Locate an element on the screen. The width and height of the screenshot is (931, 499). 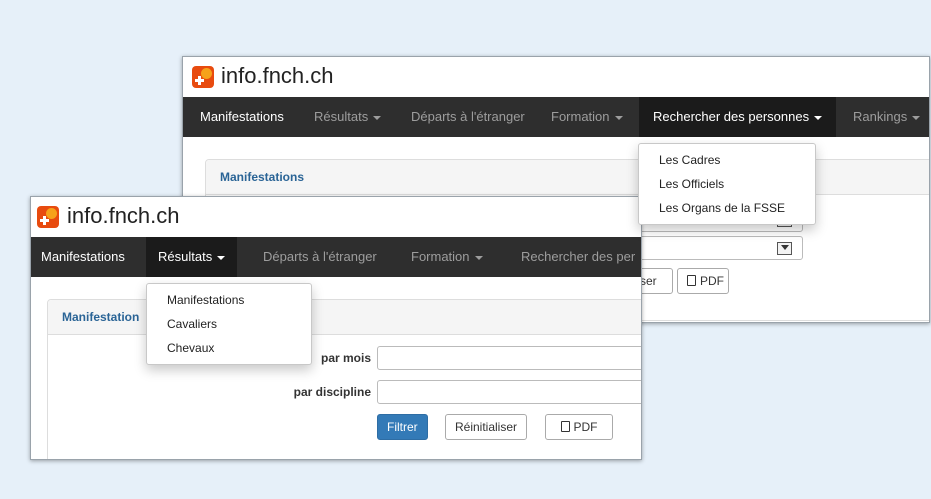
back-nav-departs: Départs à l'étranger is located at coordinates (468, 117).